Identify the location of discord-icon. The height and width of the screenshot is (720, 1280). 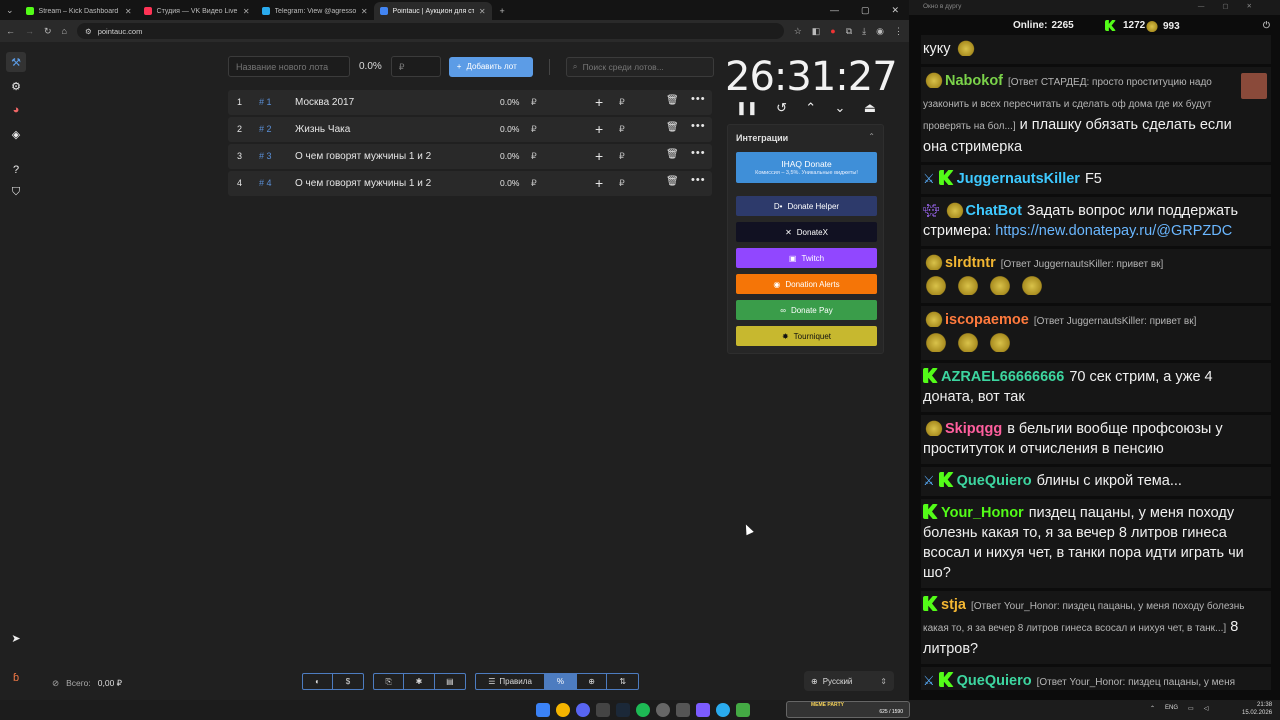
(583, 710).